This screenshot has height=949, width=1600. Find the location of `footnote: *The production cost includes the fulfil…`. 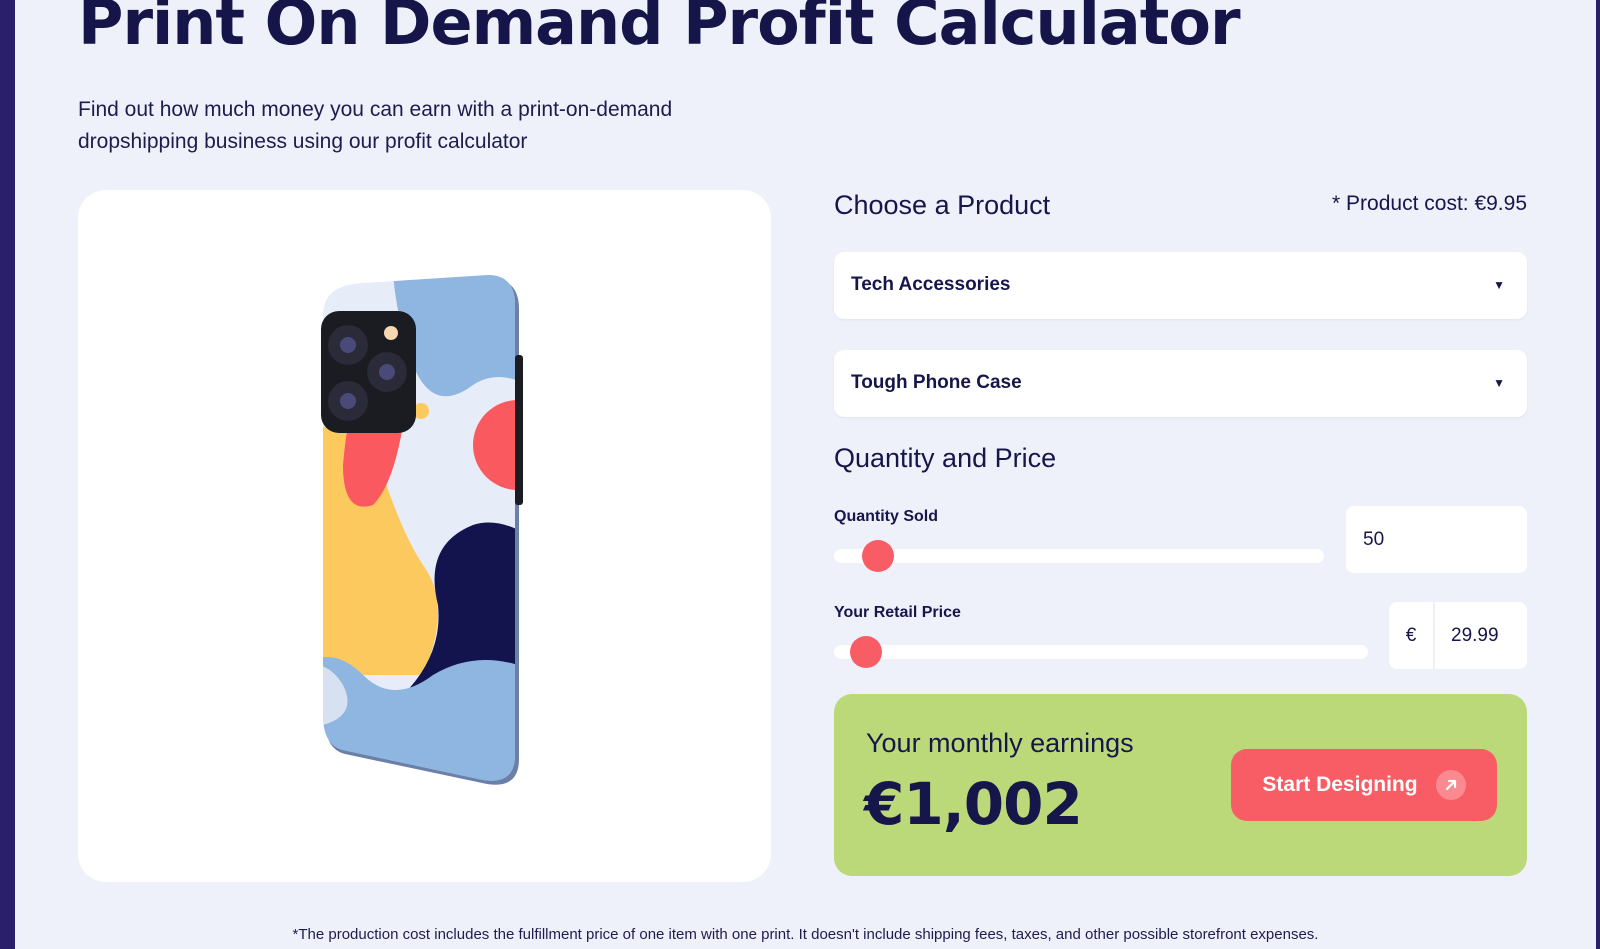

footnote: *The production cost includes the fulfil… is located at coordinates (805, 934).